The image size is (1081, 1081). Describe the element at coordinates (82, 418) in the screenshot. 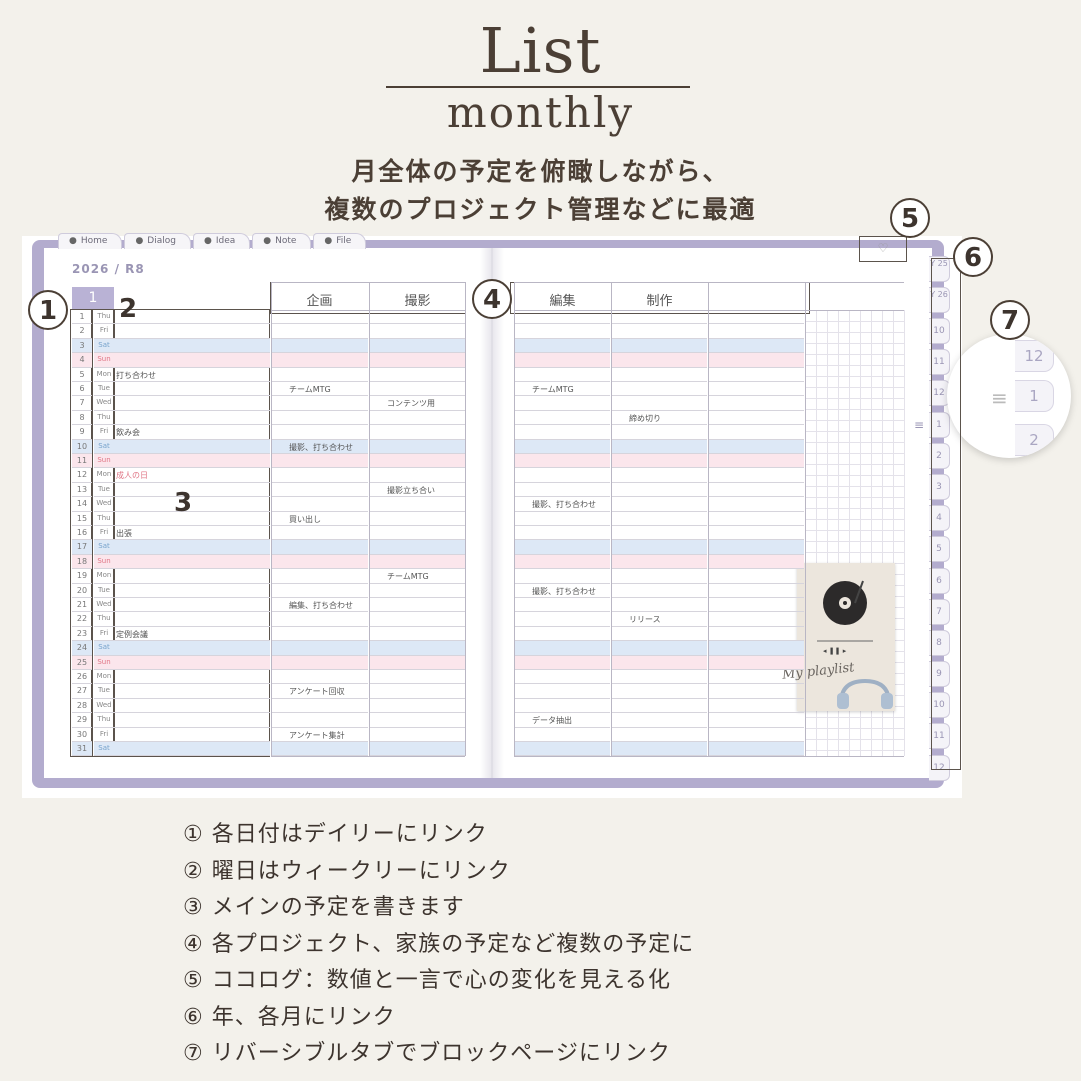

I see `day-number-cell: 8` at that location.